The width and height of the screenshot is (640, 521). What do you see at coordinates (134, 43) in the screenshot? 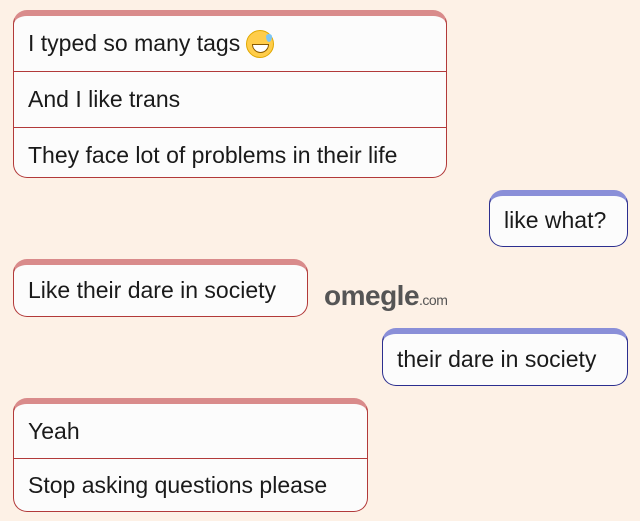
I see `message-text: I typed so many tags` at bounding box center [134, 43].